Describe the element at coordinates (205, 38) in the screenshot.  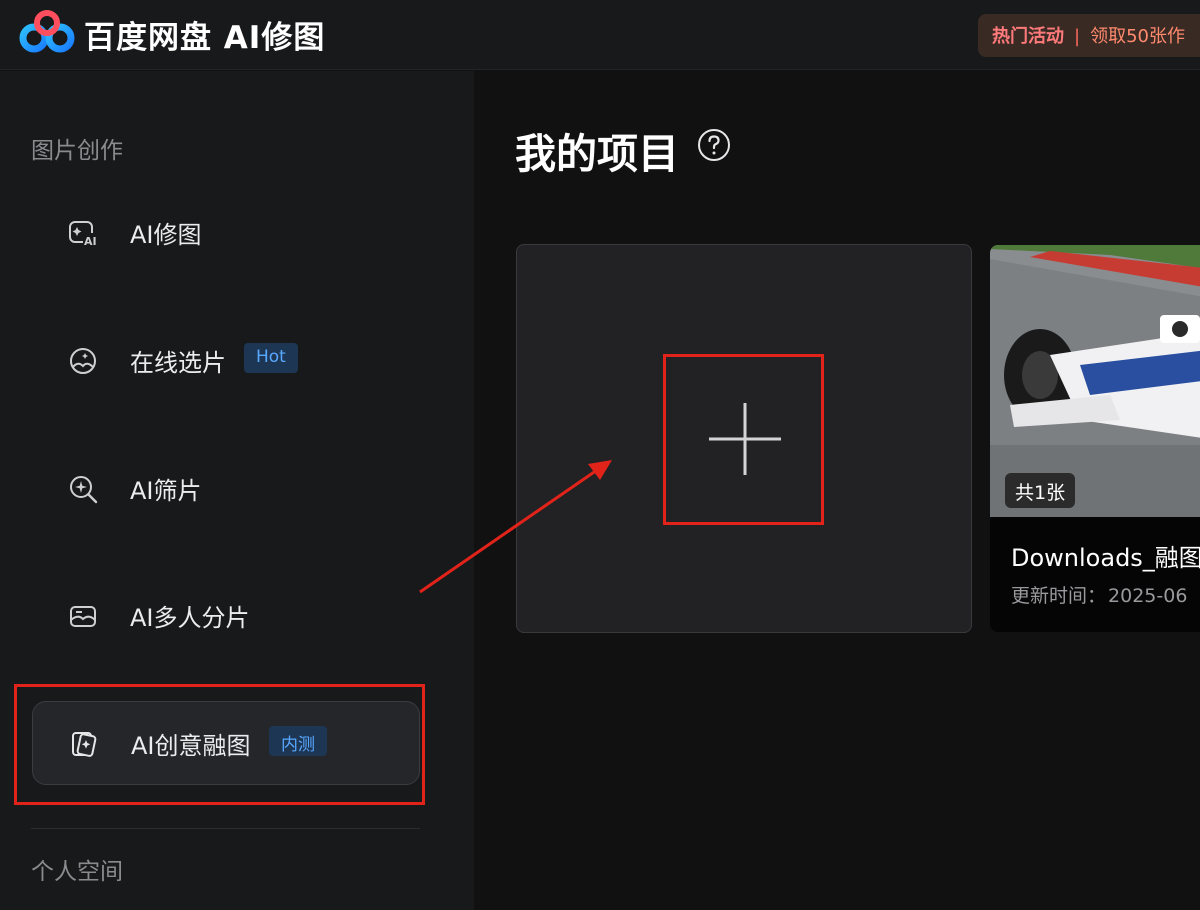
I see `app-title: 百度网盘 AI修图` at that location.